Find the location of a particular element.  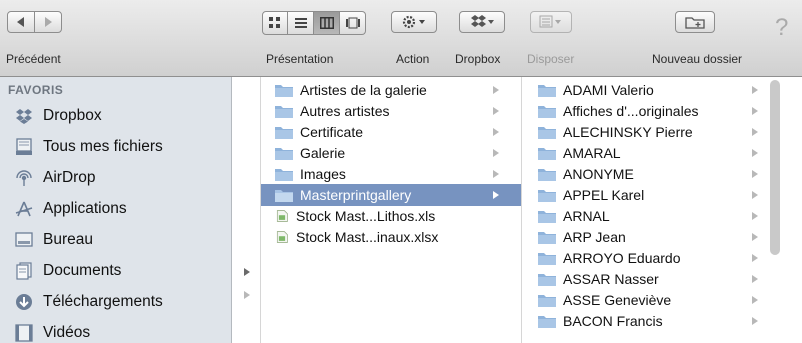

column-view-button is located at coordinates (327, 23).